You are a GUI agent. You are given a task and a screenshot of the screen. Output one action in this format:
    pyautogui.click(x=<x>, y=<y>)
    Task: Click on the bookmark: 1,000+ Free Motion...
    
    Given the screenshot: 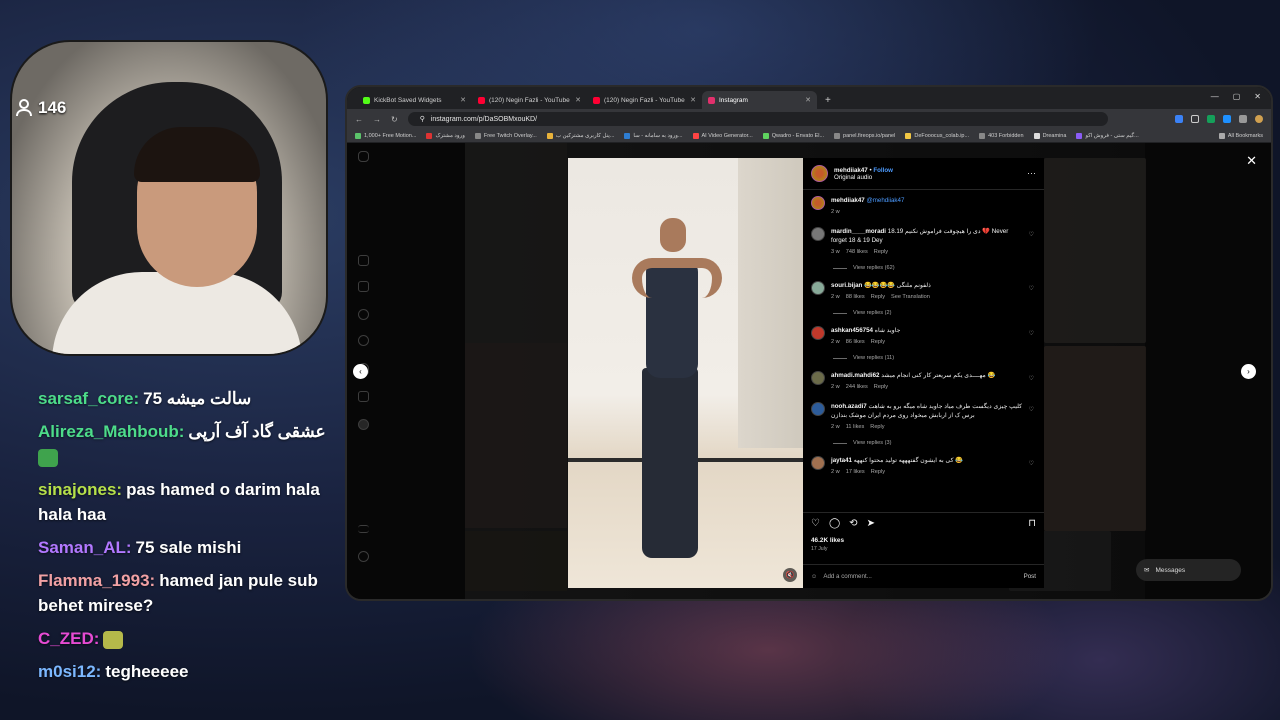 What is the action you would take?
    pyautogui.click(x=386, y=135)
    